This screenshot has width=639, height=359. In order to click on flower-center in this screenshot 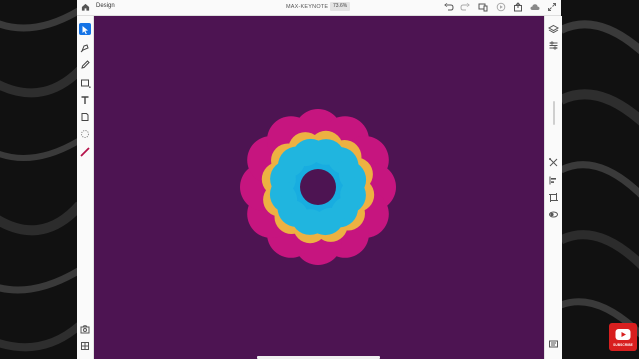, I will do `click(318, 187)`.